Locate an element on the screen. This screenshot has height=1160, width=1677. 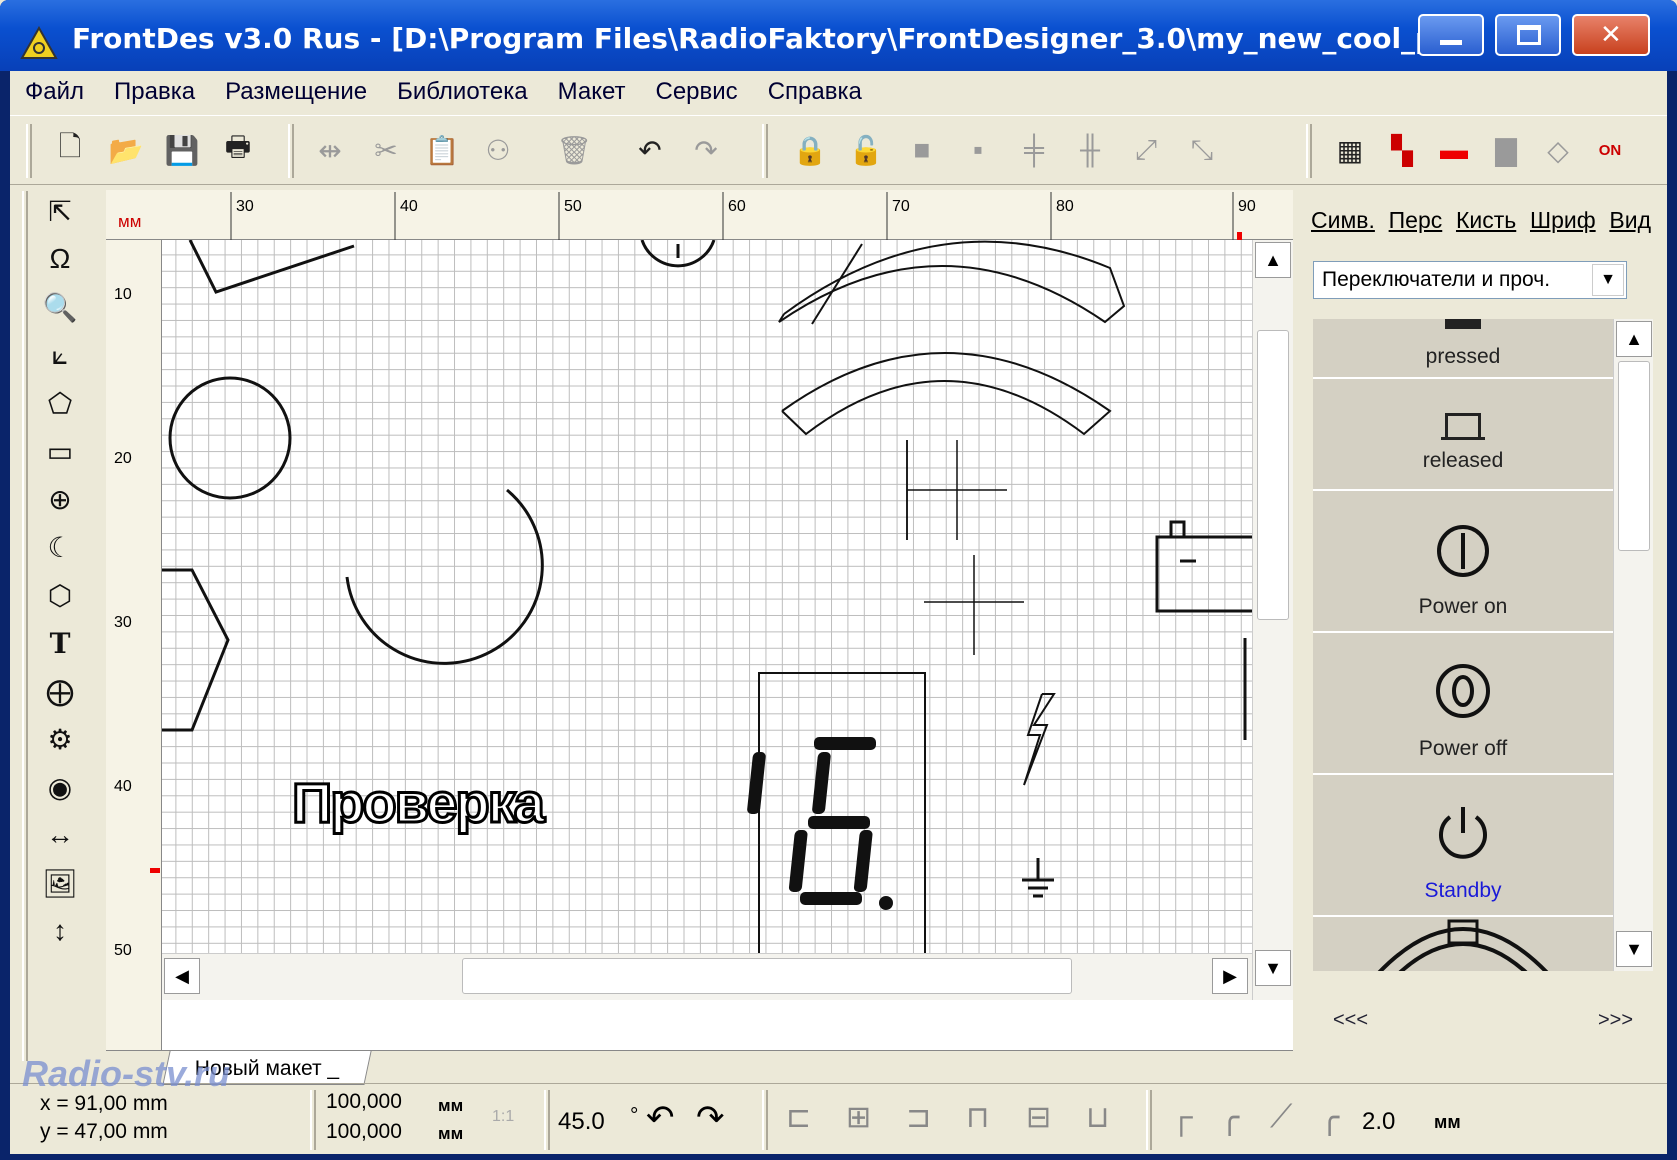
send-back-icon: ▪ is located at coordinates (978, 150).